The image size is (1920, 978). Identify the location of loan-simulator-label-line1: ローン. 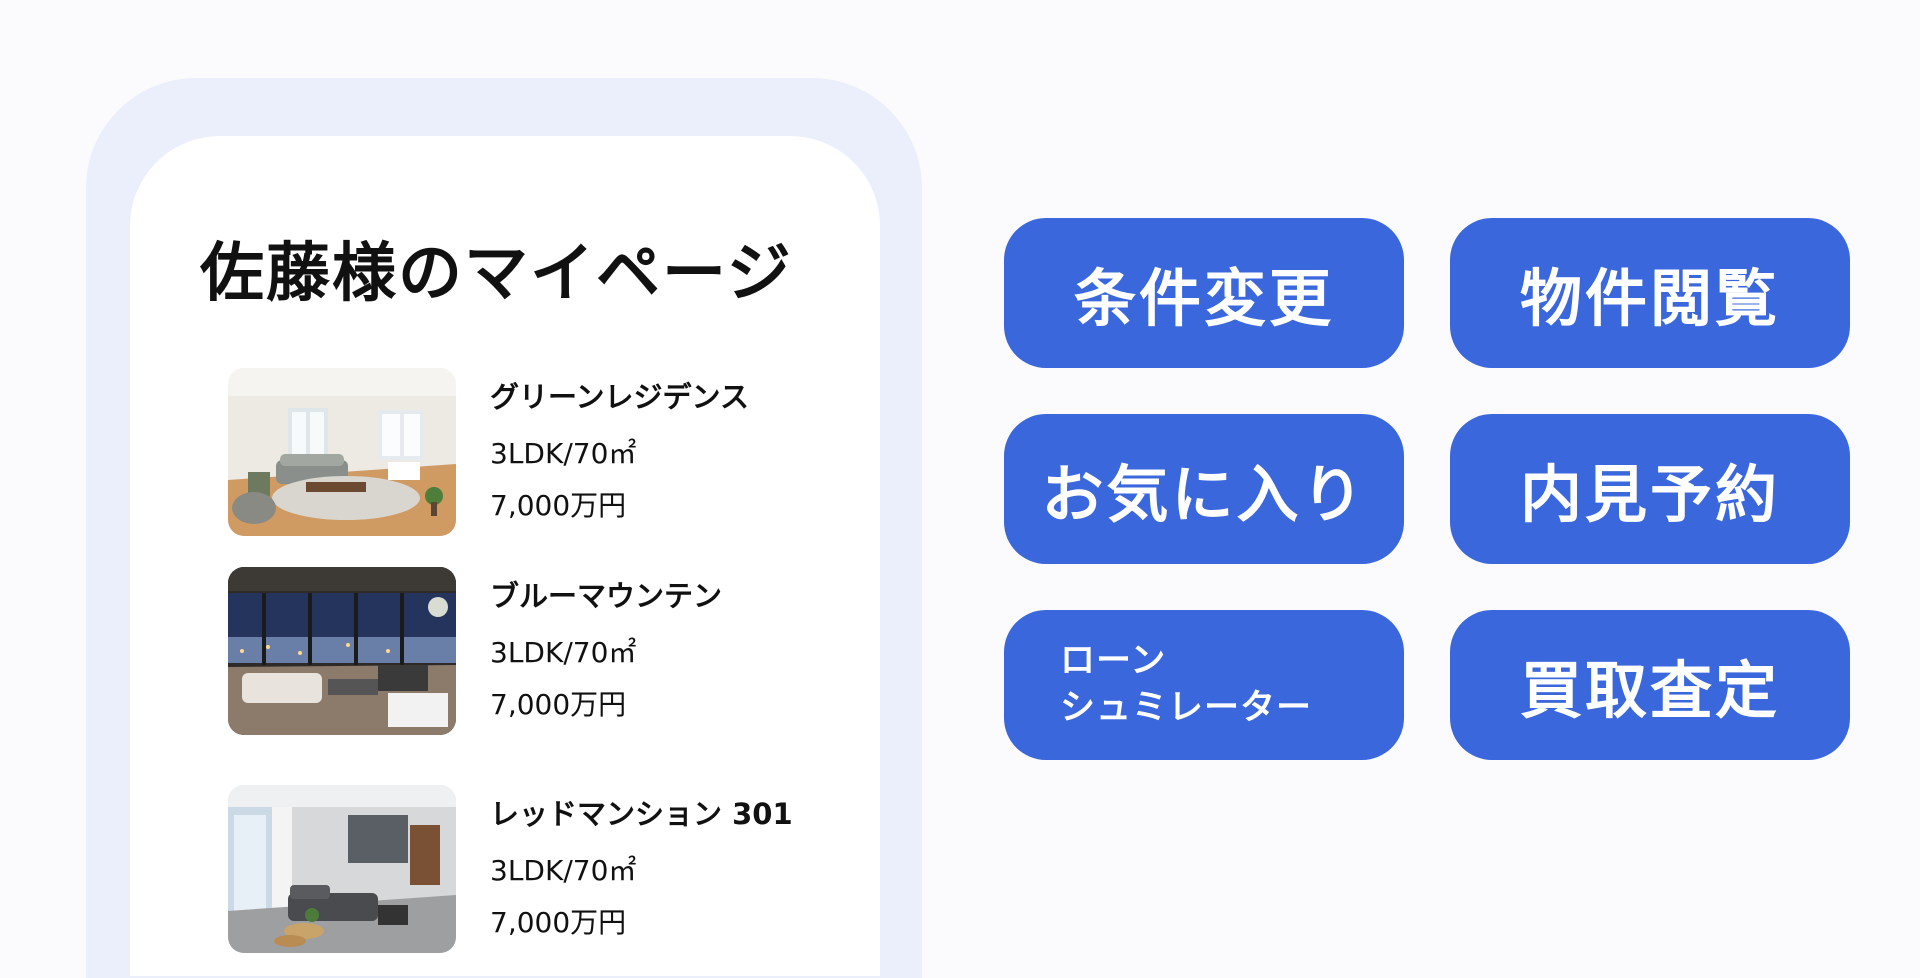
(1113, 660).